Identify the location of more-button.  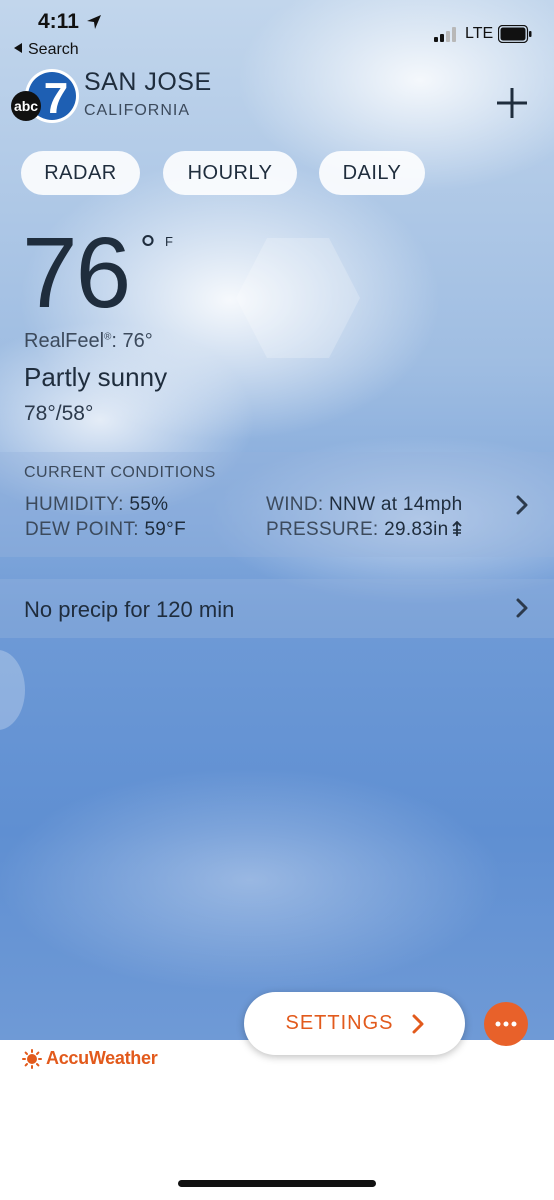
(506, 1024).